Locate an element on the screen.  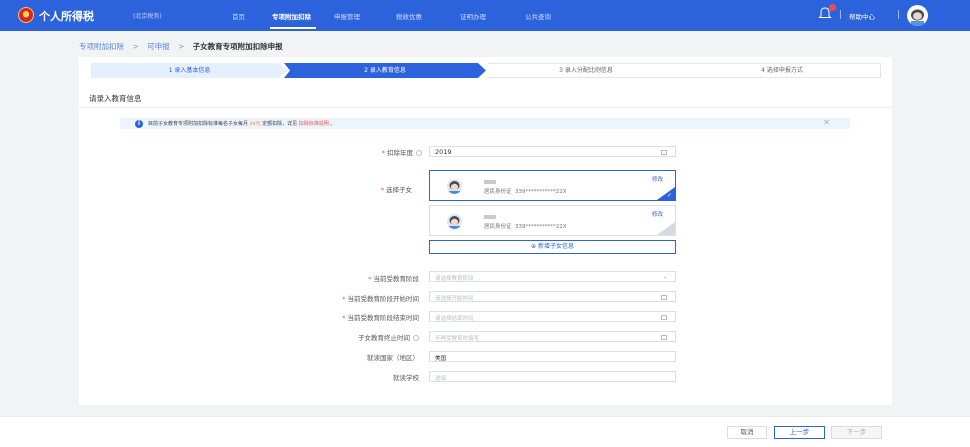
breadcrumb-declarable: 可申报 is located at coordinates (158, 46).